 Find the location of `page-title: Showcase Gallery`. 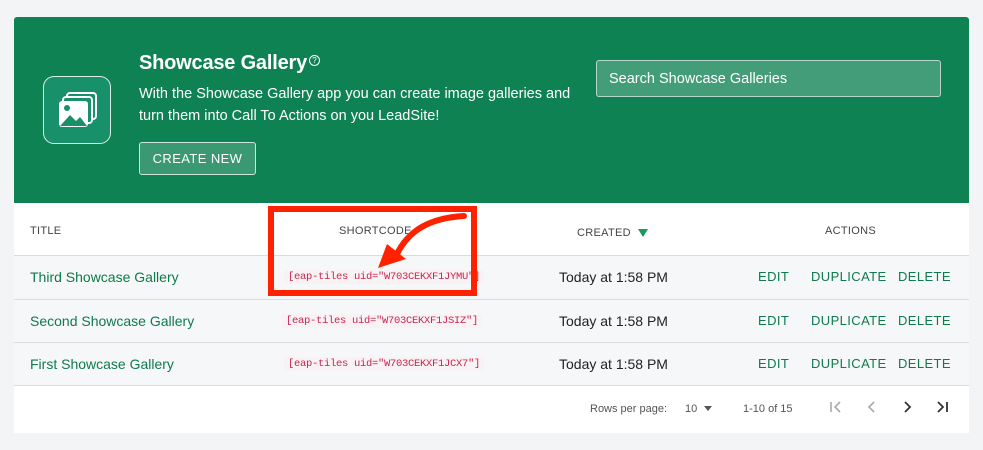

page-title: Showcase Gallery is located at coordinates (223, 63).